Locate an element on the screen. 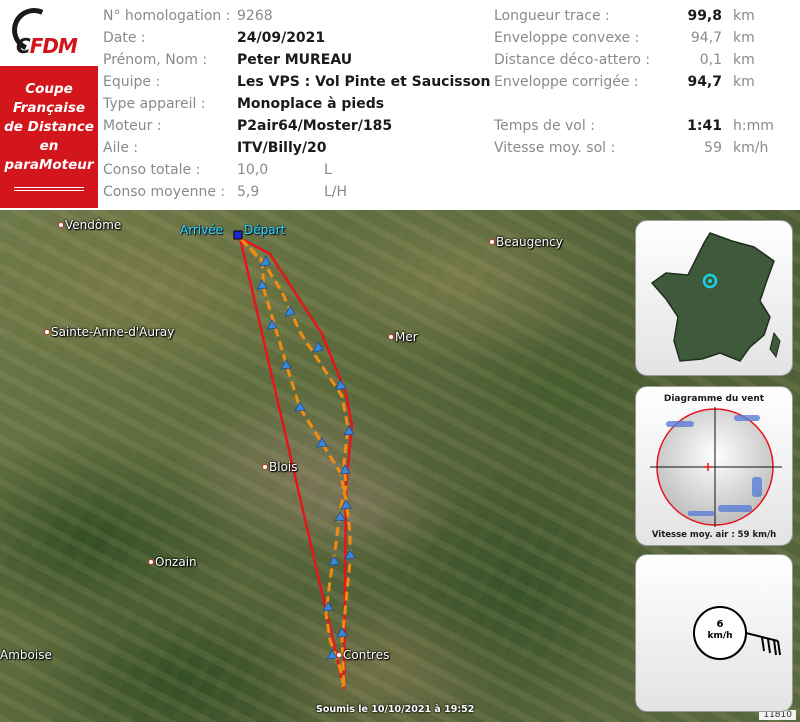 This screenshot has width=800, height=722. team-label: Equipe : is located at coordinates (132, 82).